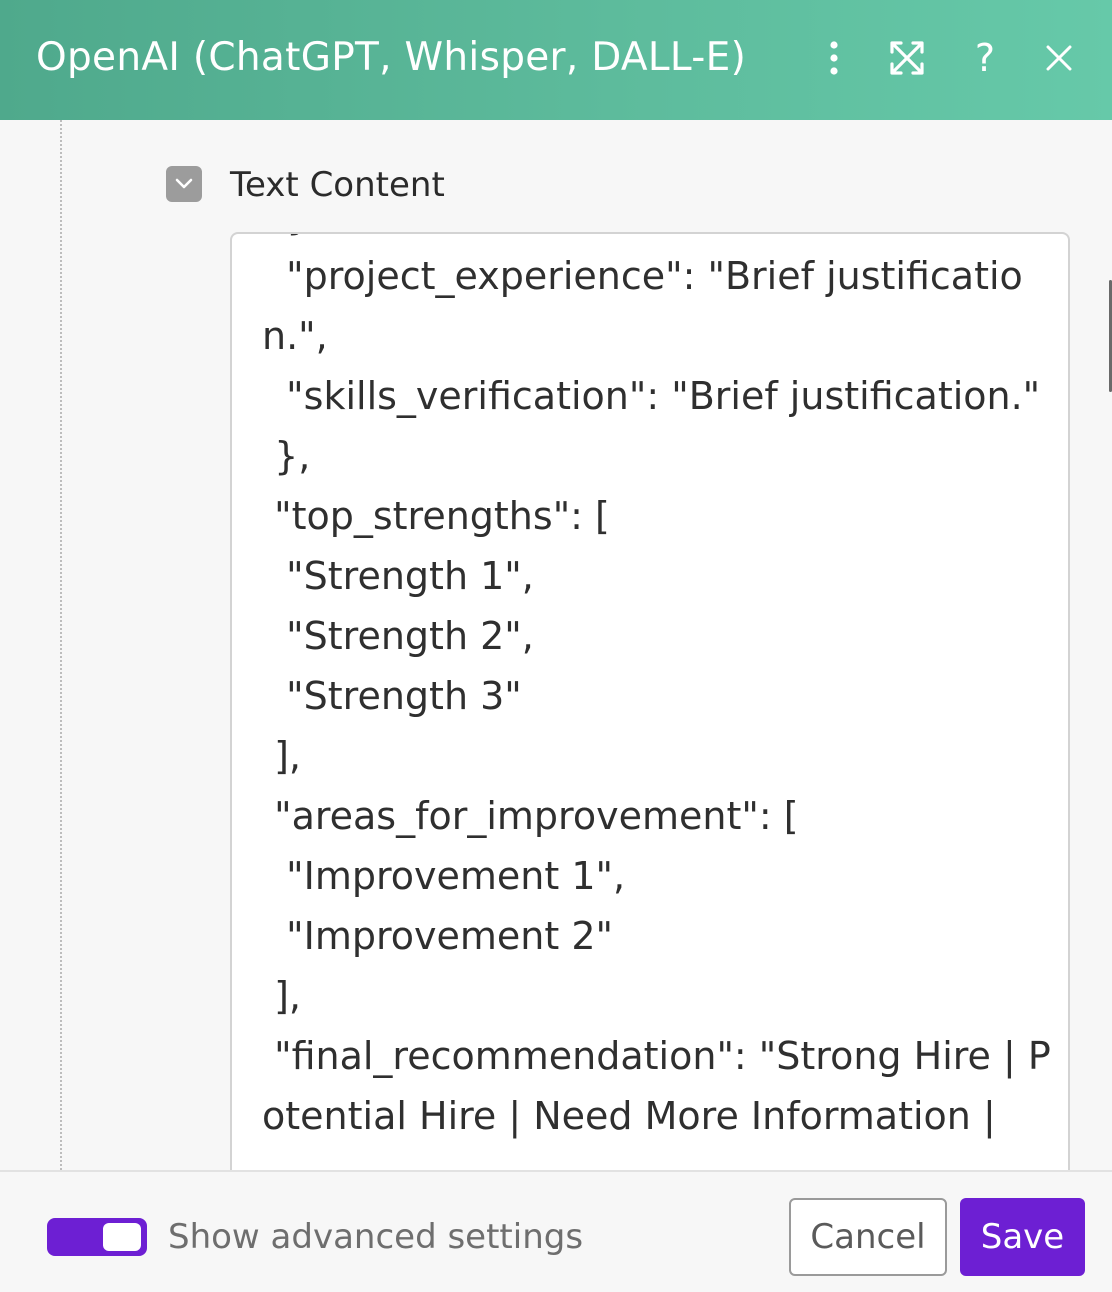 This screenshot has width=1112, height=1292. I want to click on collapse-toggle-button, so click(184, 184).